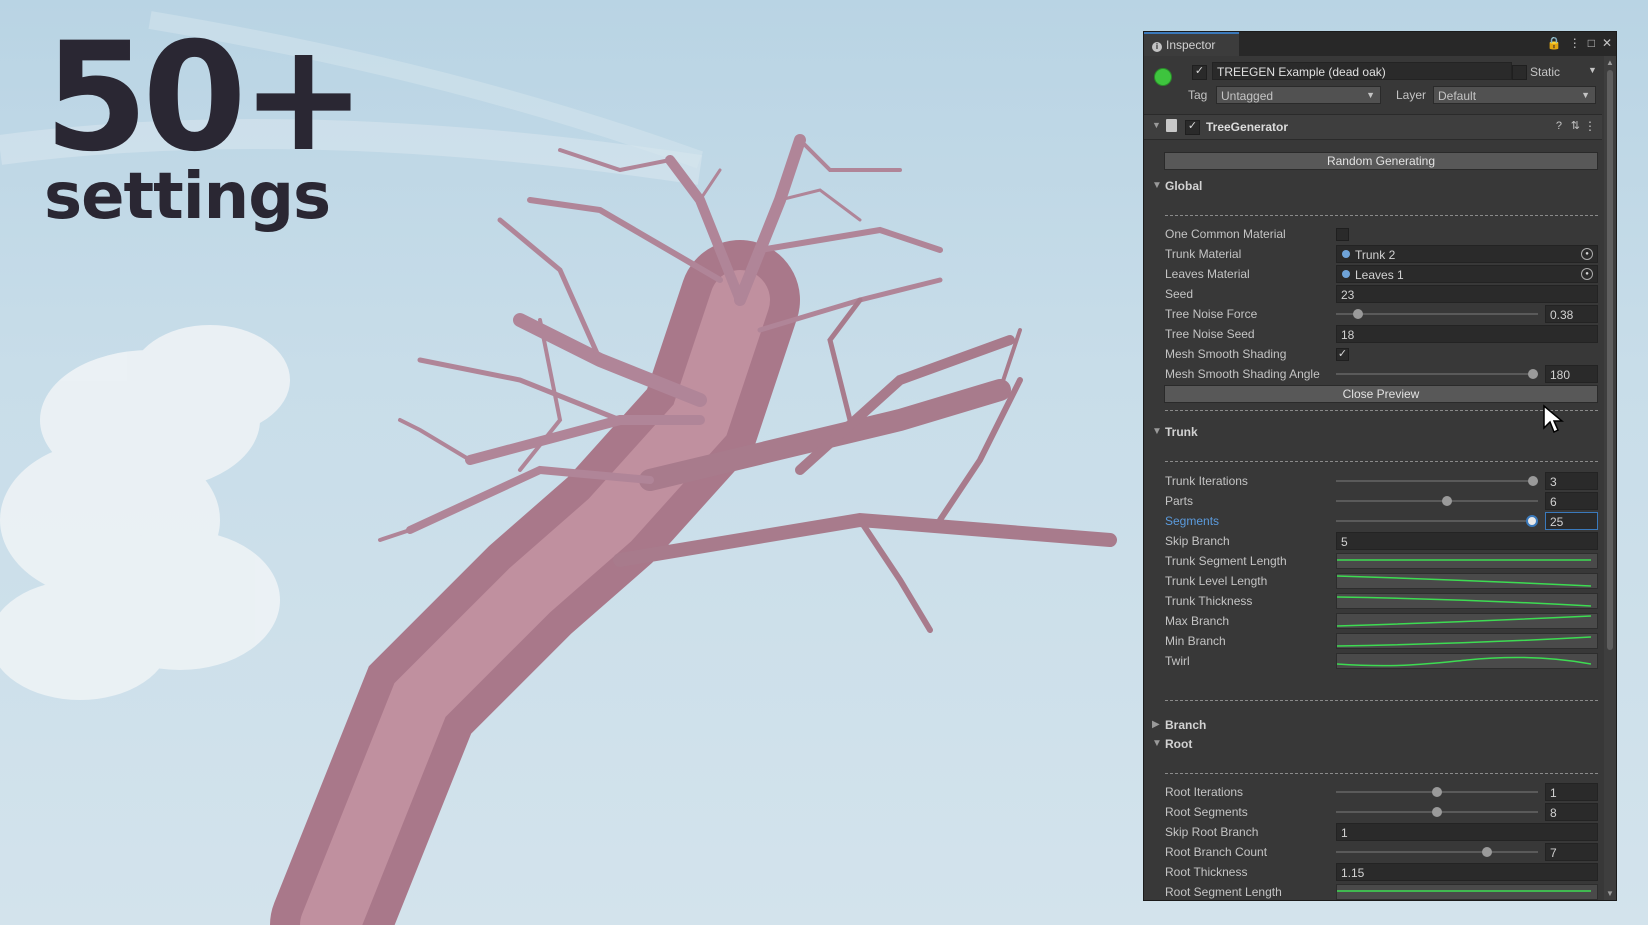 Image resolution: width=1648 pixels, height=925 pixels. Describe the element at coordinates (1467, 832) in the screenshot. I see `skip-root-branch-field: 1` at that location.